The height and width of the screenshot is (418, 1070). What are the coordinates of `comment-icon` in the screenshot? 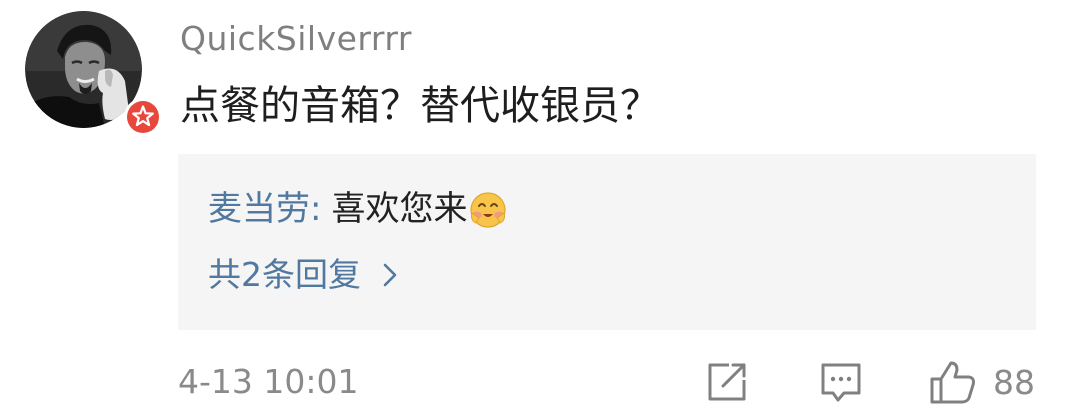 It's located at (841, 382).